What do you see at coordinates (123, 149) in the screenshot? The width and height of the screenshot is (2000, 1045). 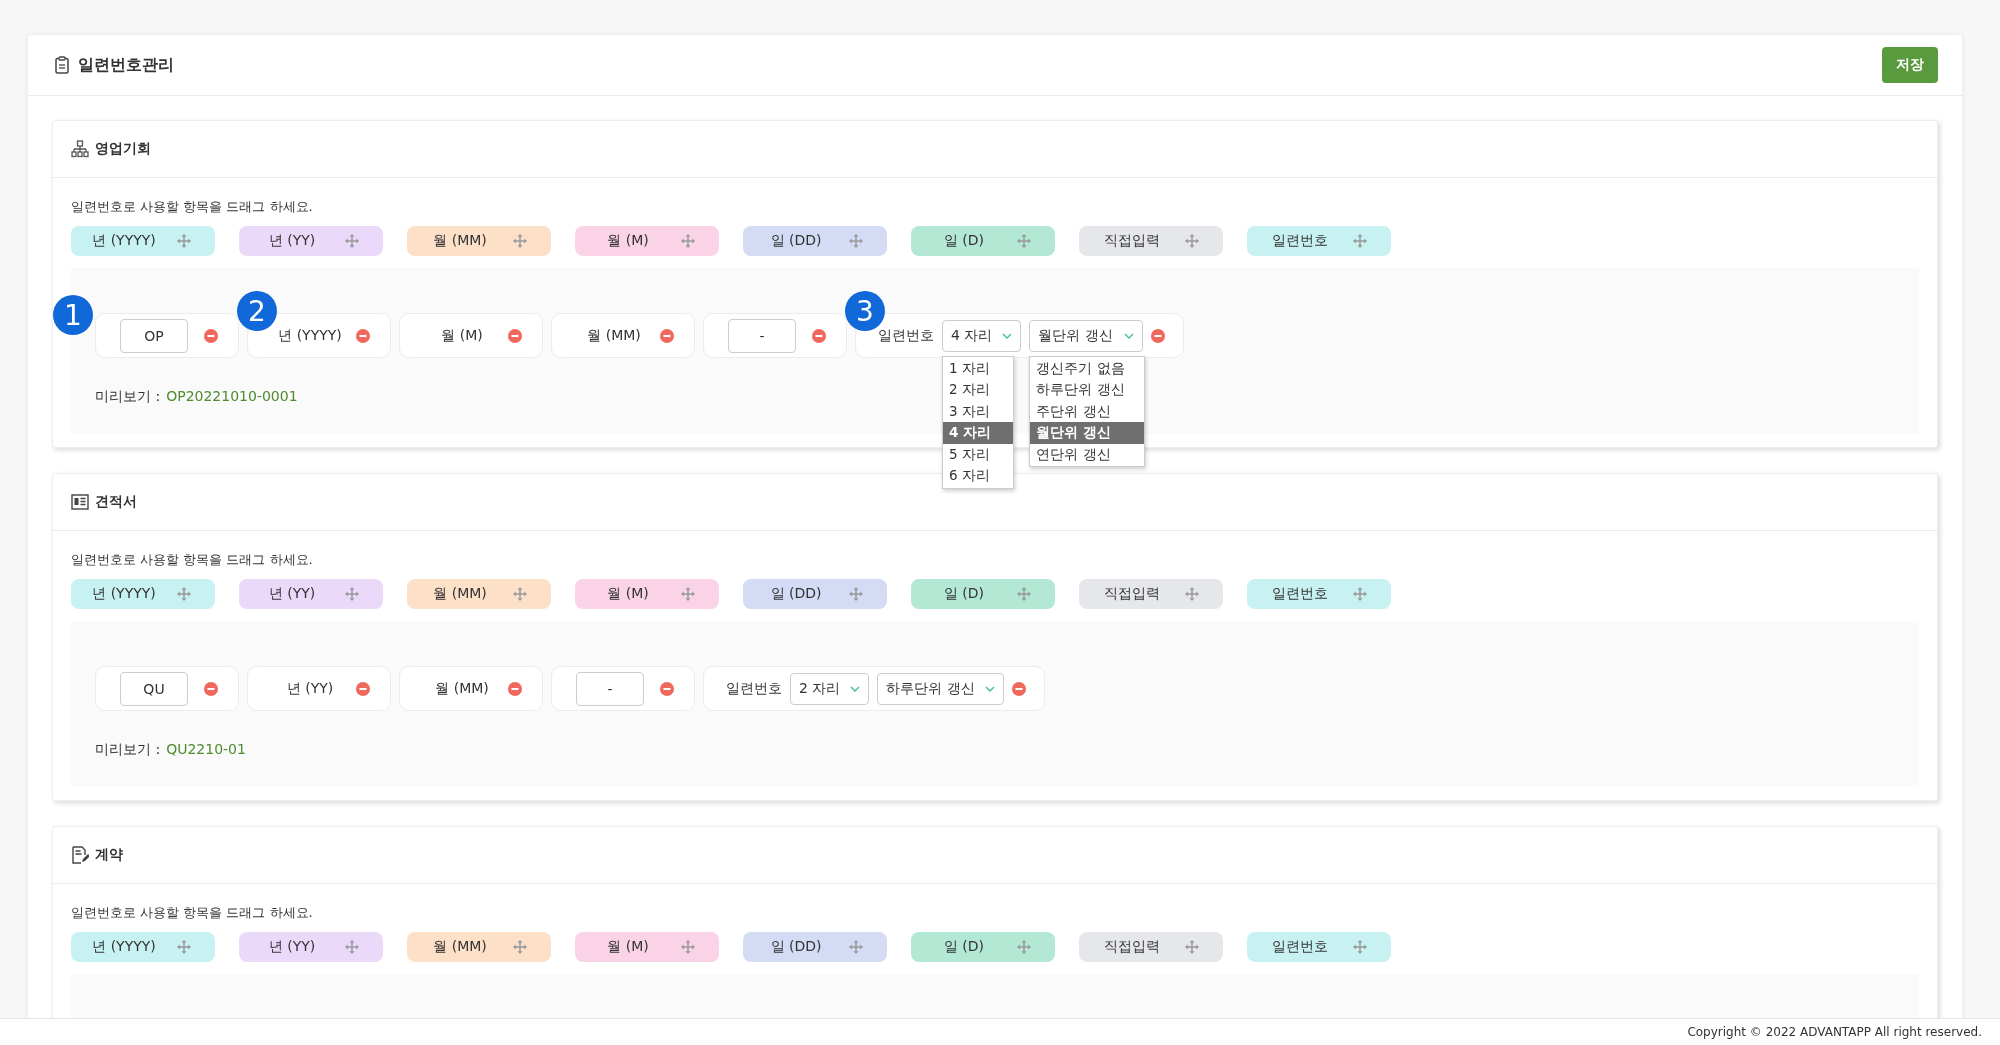 I see `section-title: 영업기회` at bounding box center [123, 149].